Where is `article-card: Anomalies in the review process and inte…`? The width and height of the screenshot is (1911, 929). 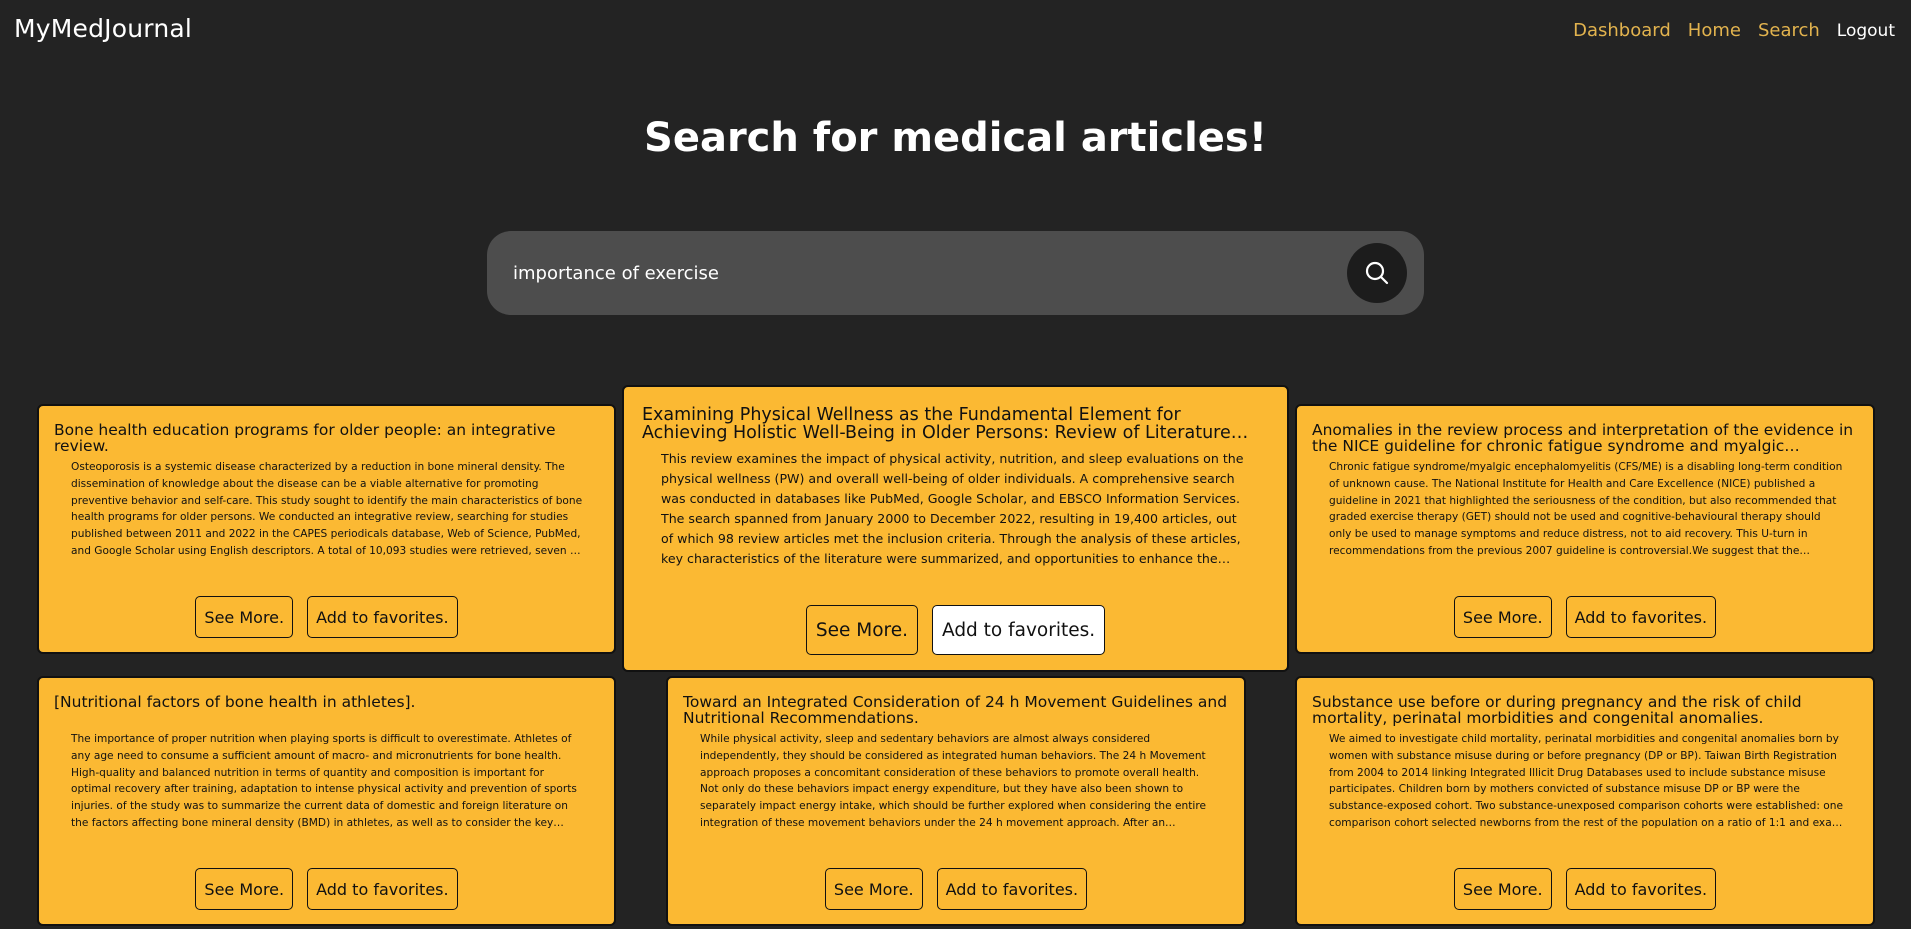 article-card: Anomalies in the review process and inte… is located at coordinates (1585, 529).